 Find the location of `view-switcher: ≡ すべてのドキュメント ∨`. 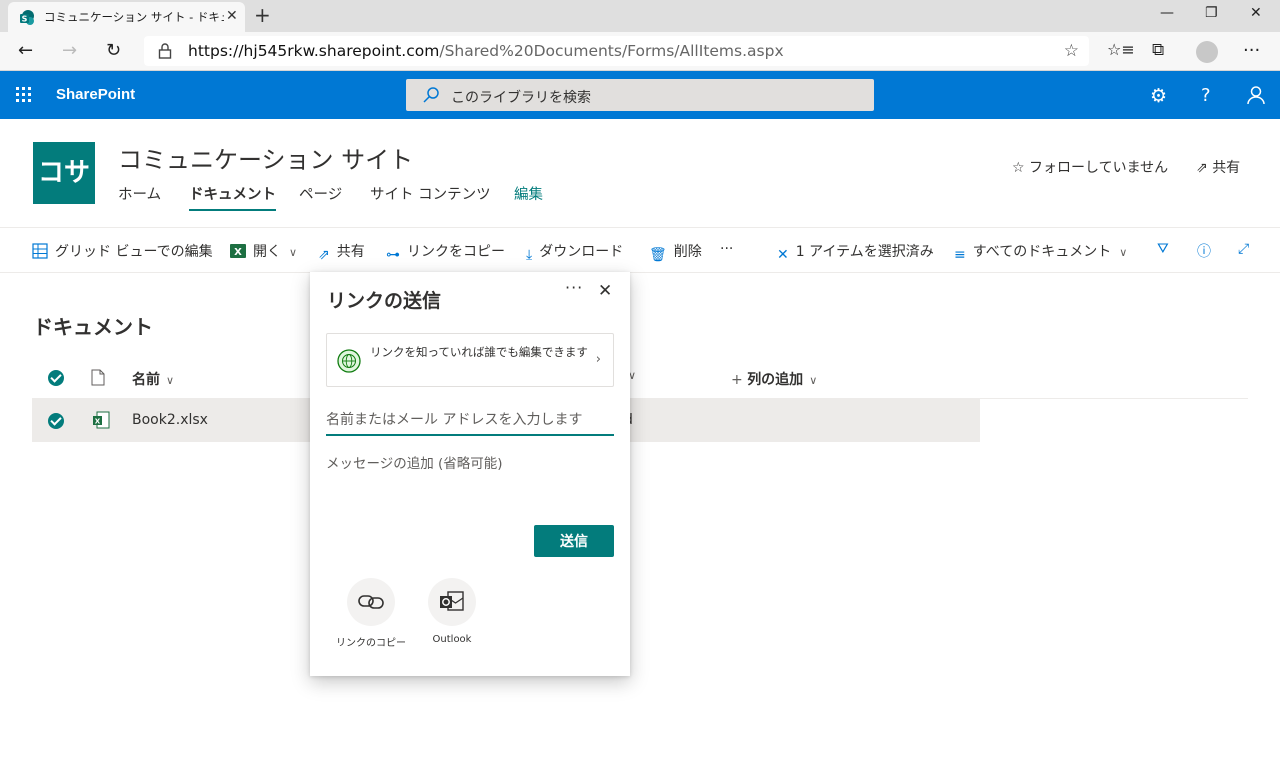

view-switcher: ≡ すべてのドキュメント ∨ is located at coordinates (1040, 252).